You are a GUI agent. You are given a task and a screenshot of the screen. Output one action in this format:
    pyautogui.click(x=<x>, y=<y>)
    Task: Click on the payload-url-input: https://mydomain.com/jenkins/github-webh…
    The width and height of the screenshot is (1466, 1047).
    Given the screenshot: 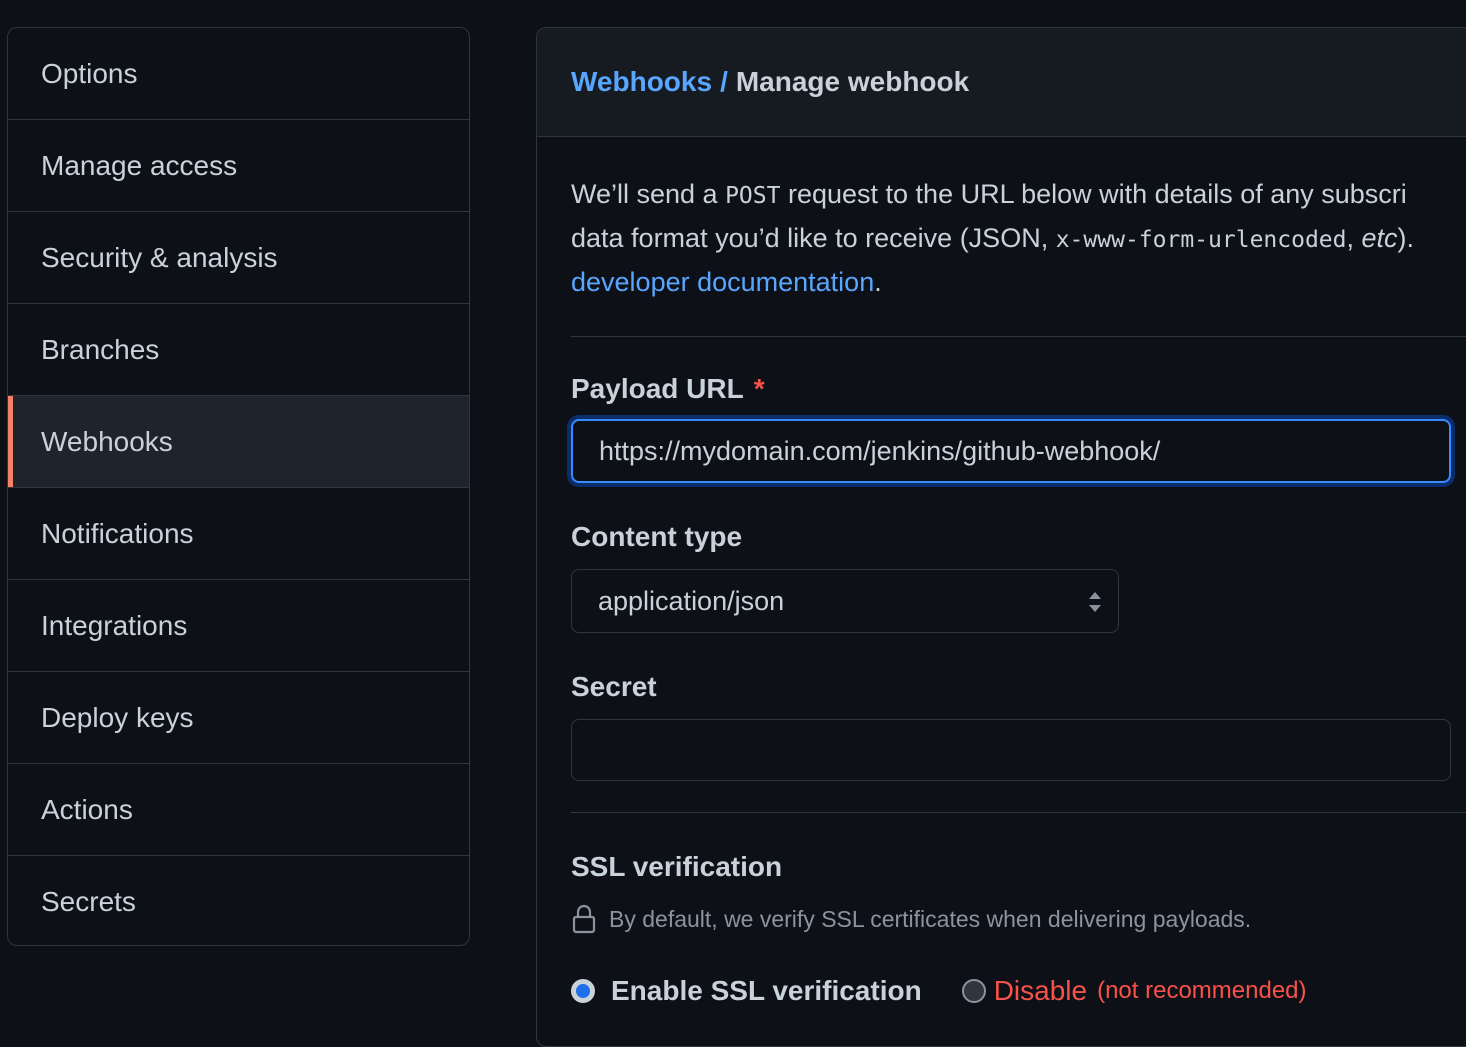 What is the action you would take?
    pyautogui.click(x=1011, y=451)
    